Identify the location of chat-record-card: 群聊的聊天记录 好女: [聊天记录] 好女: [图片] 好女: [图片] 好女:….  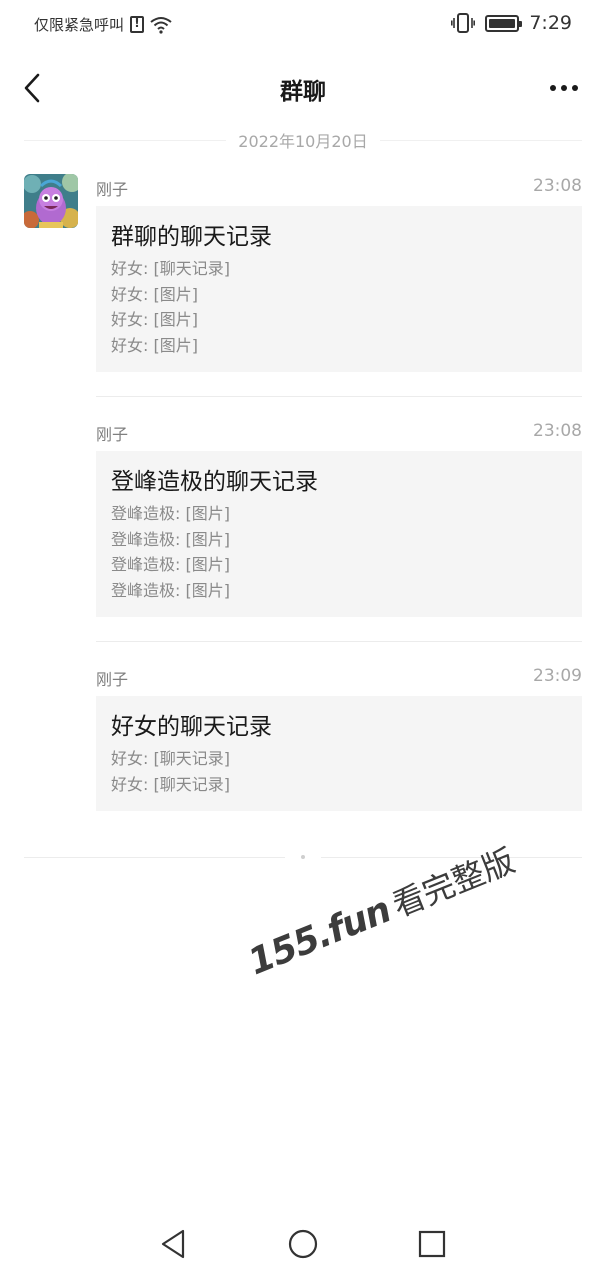
(339, 289).